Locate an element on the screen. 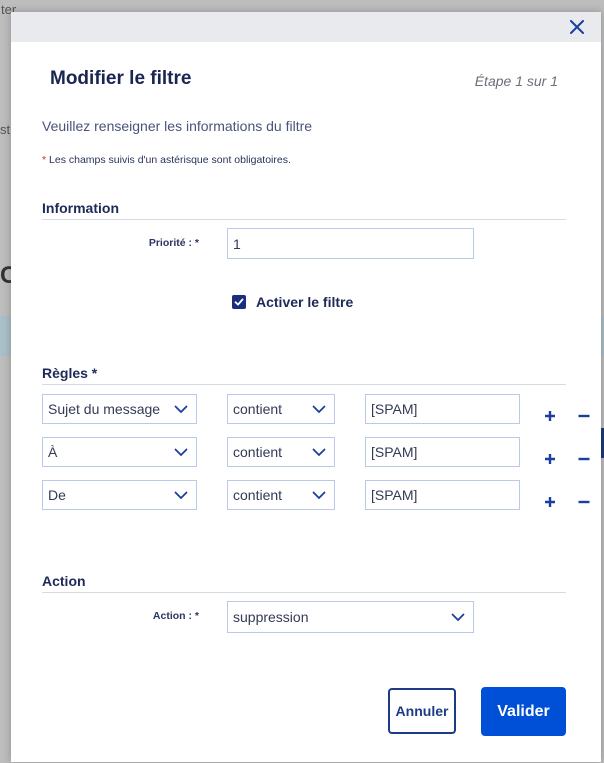 The height and width of the screenshot is (763, 604). action-value: suppression is located at coordinates (271, 617).